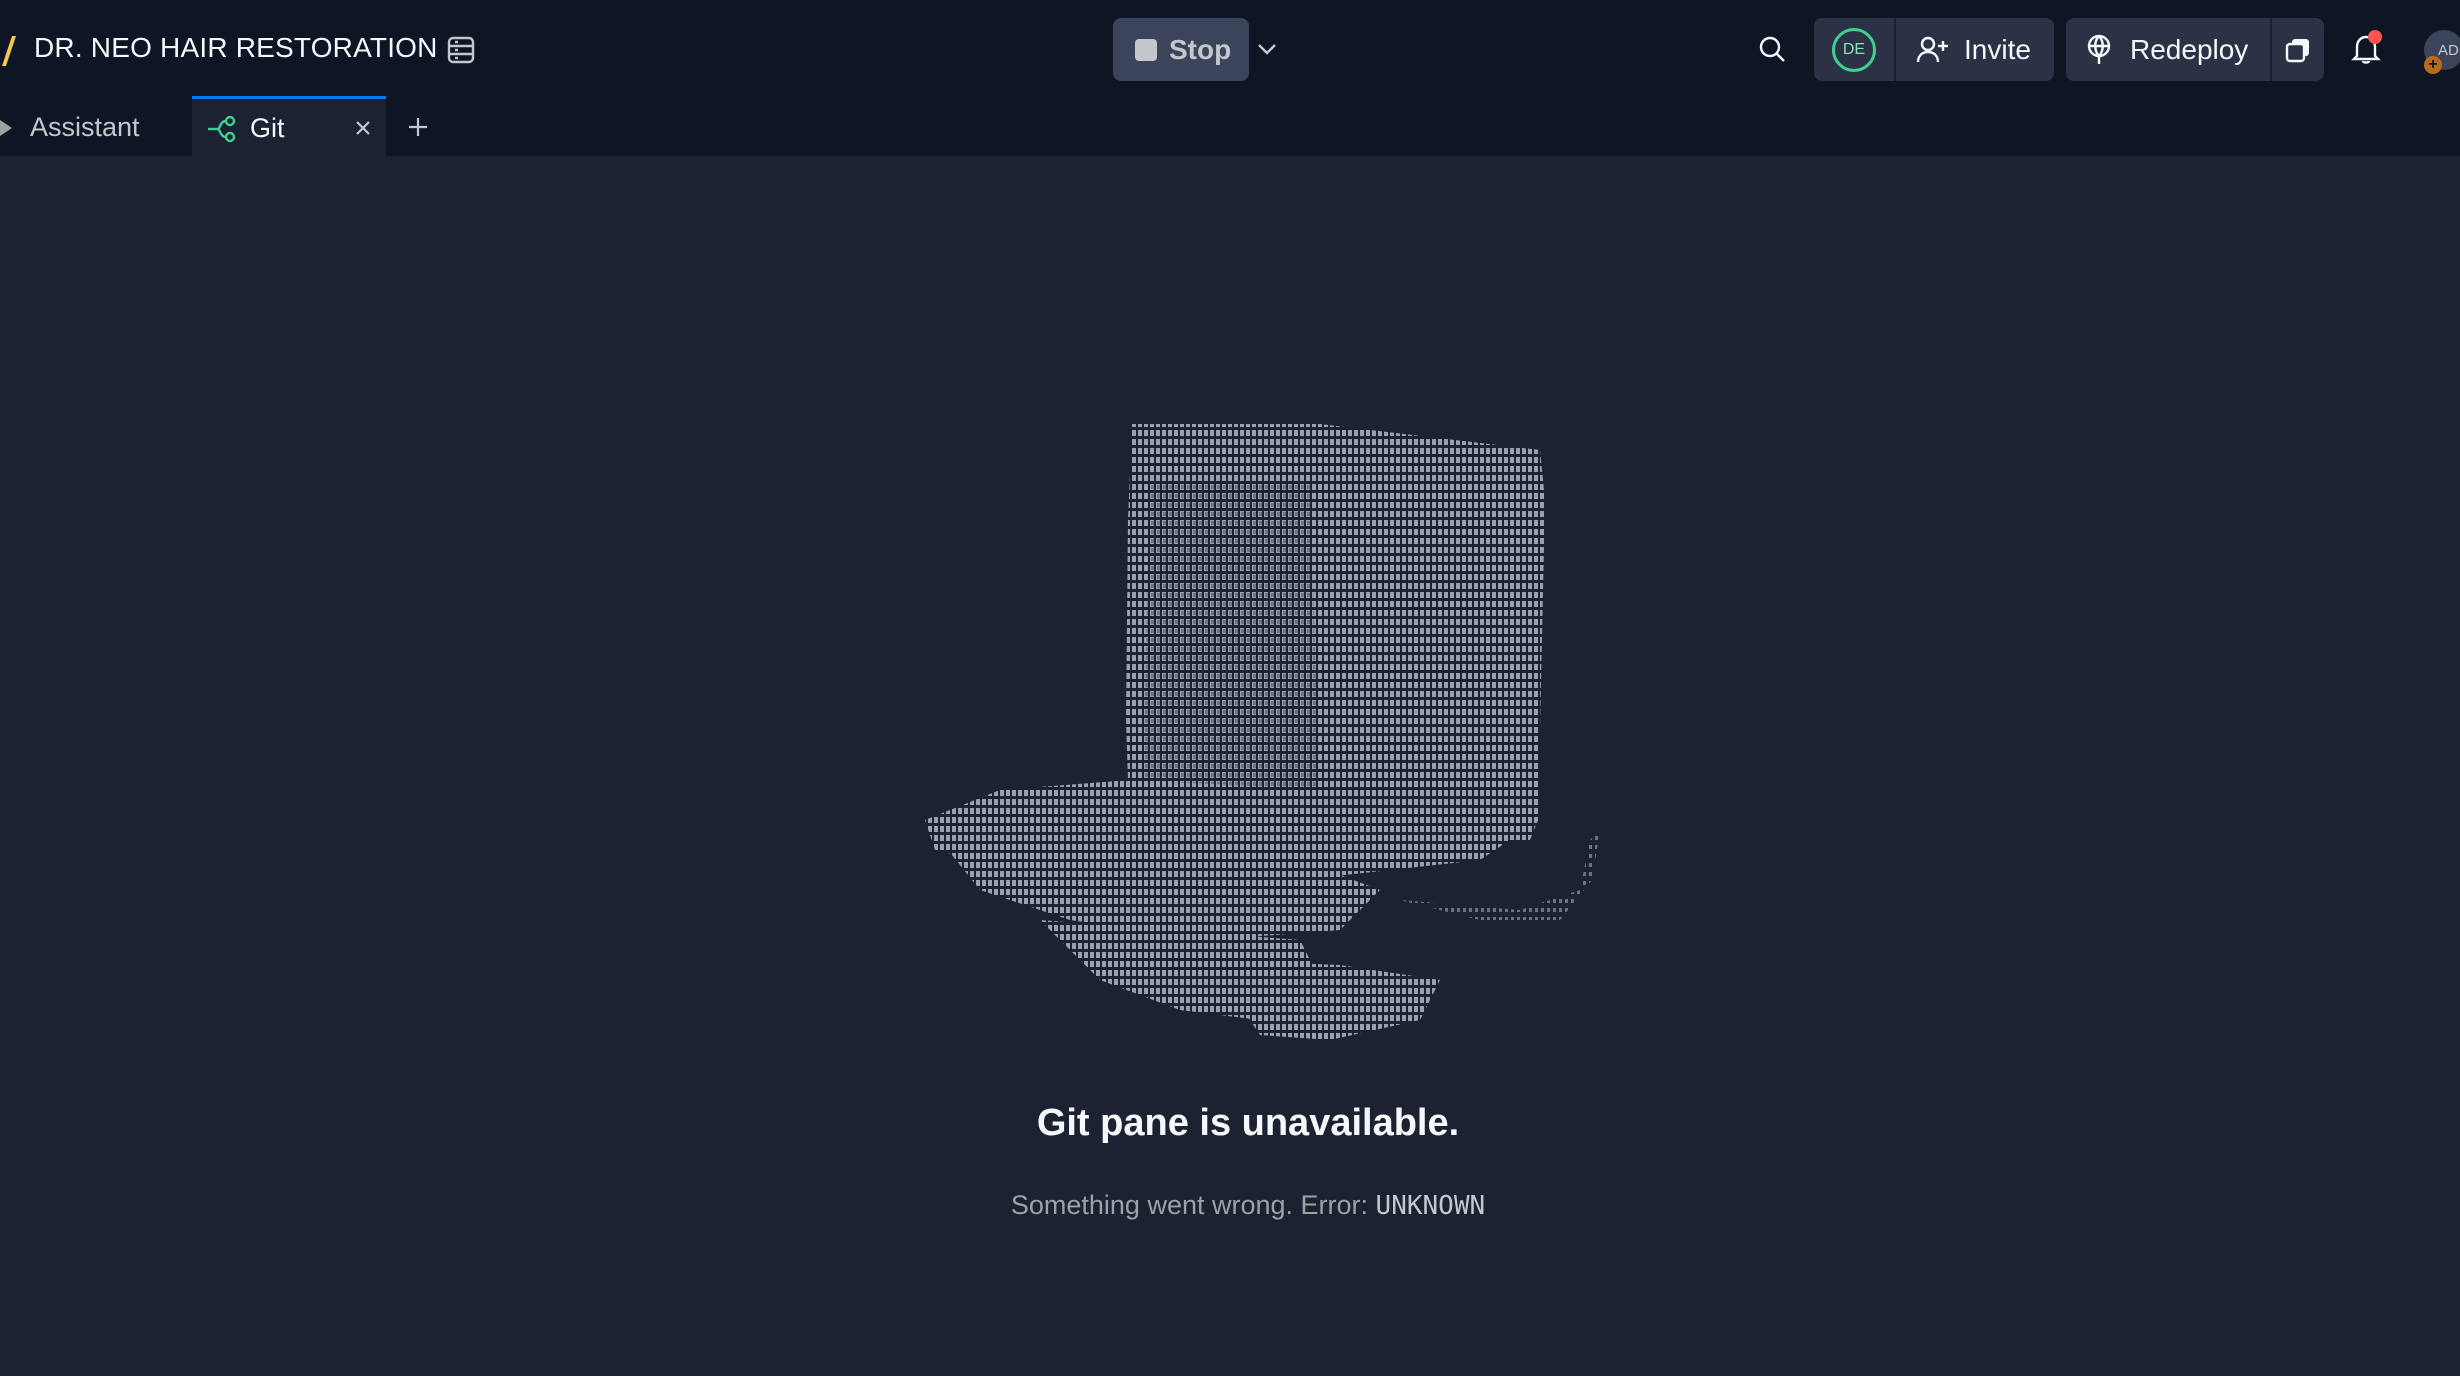  What do you see at coordinates (85, 126) in the screenshot?
I see `tab-label: Assistant` at bounding box center [85, 126].